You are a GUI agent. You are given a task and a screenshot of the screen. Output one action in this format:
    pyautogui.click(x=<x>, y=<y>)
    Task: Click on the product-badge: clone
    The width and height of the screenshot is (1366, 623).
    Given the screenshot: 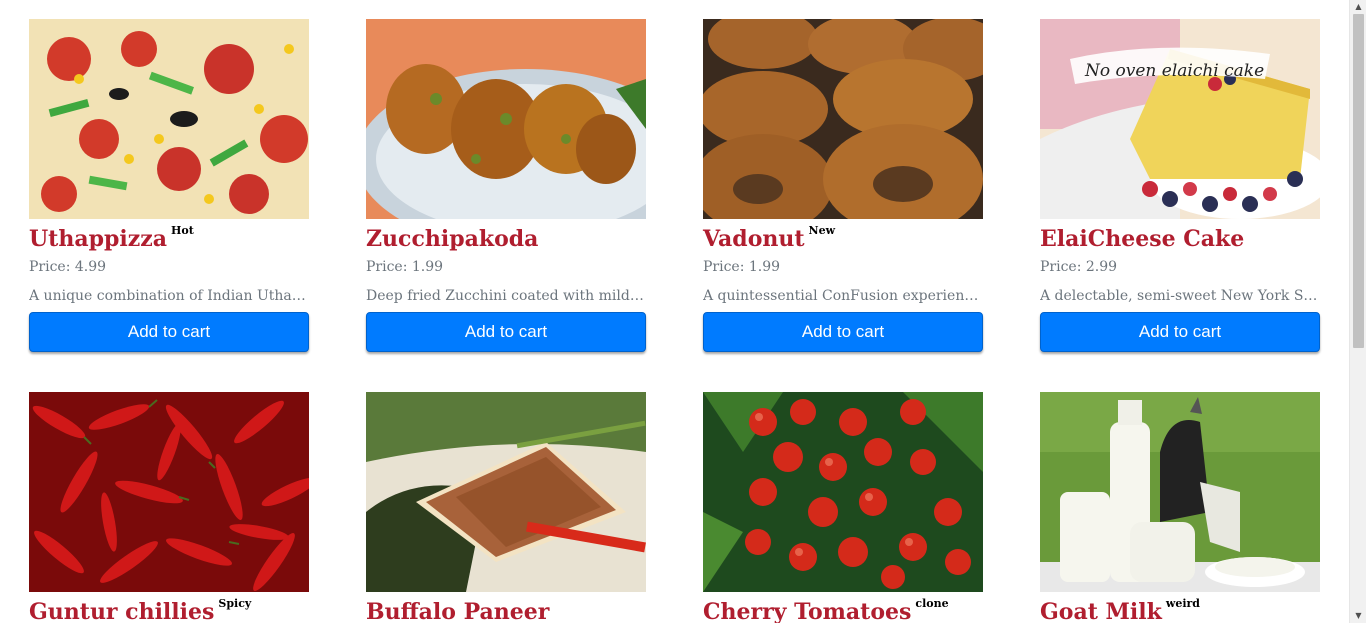 What is the action you would take?
    pyautogui.click(x=932, y=603)
    